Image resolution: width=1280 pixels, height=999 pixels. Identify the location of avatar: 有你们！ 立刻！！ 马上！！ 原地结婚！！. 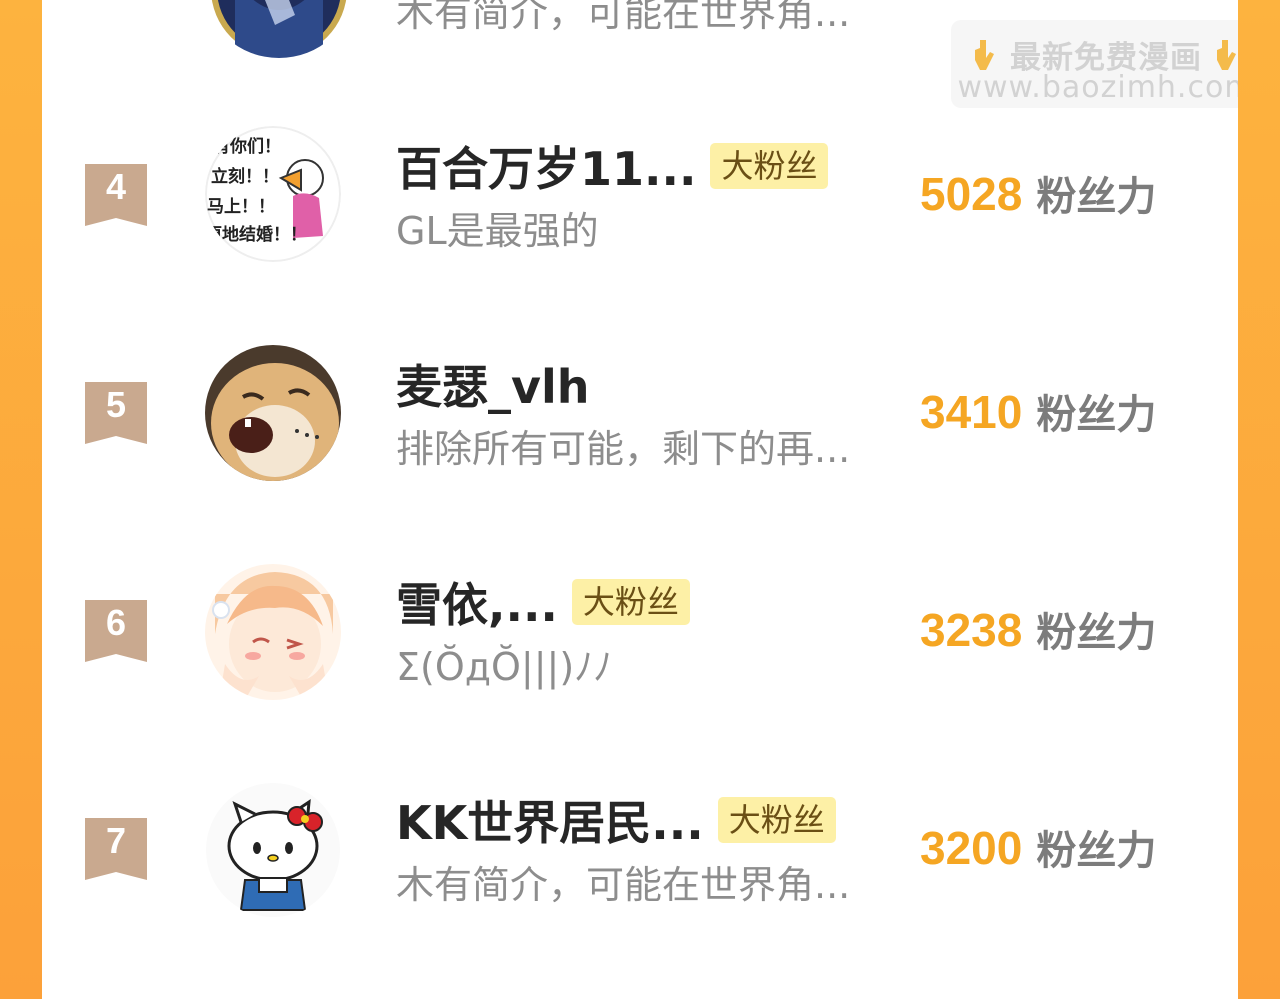
(273, 194).